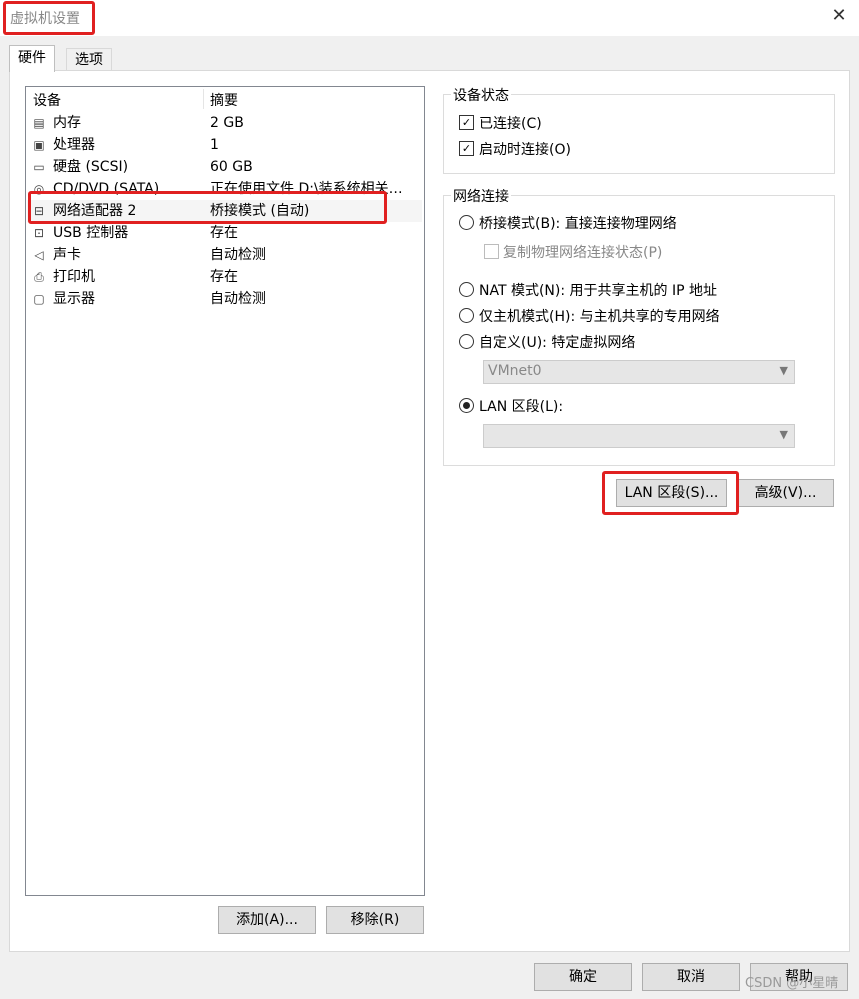  What do you see at coordinates (39, 123) in the screenshot?
I see `memory-icon: ▤` at bounding box center [39, 123].